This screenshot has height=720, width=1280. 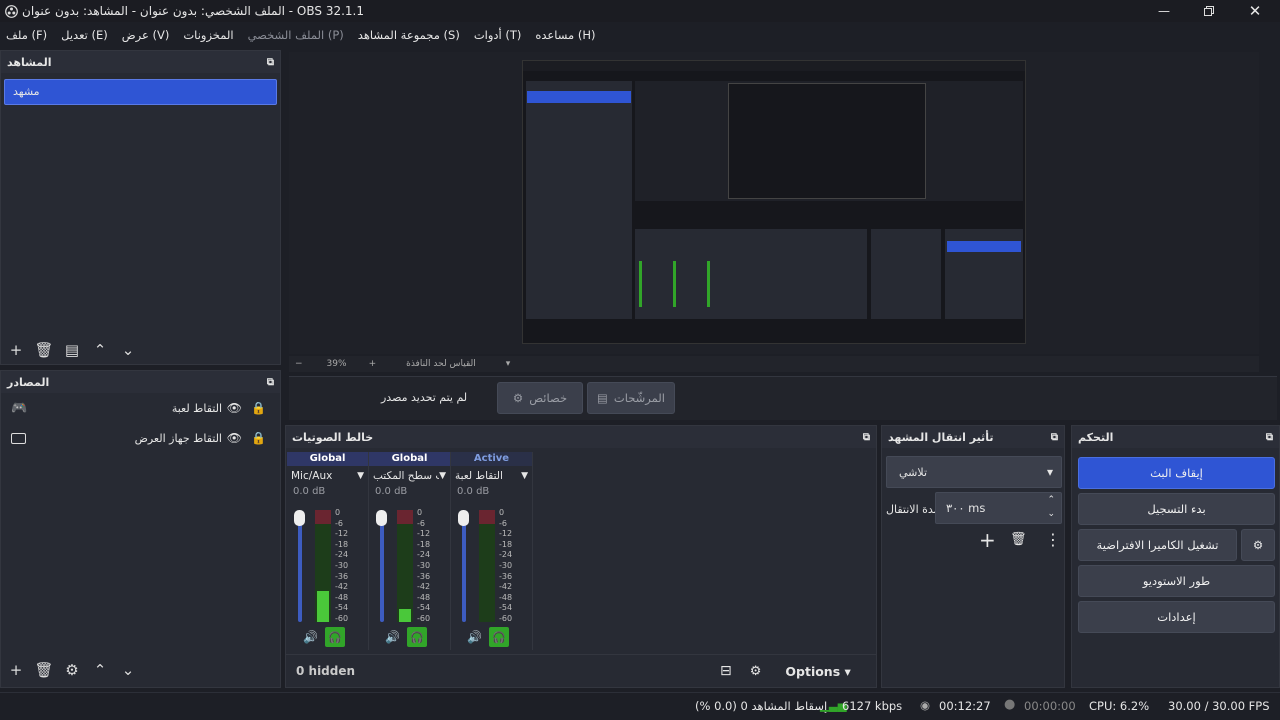 I want to click on tick-label: -24, so click(x=424, y=555).